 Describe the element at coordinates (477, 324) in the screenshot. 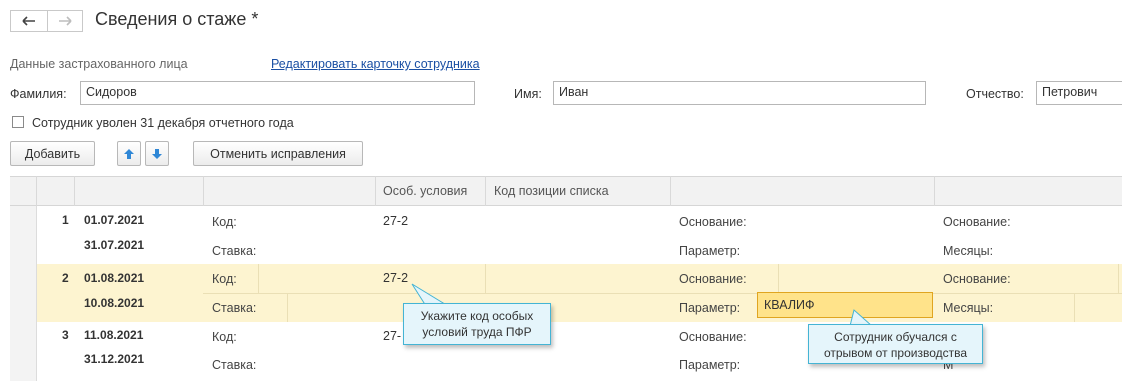

I see `code-hint-tooltip: Укажите код особых условий труда ПФР` at that location.